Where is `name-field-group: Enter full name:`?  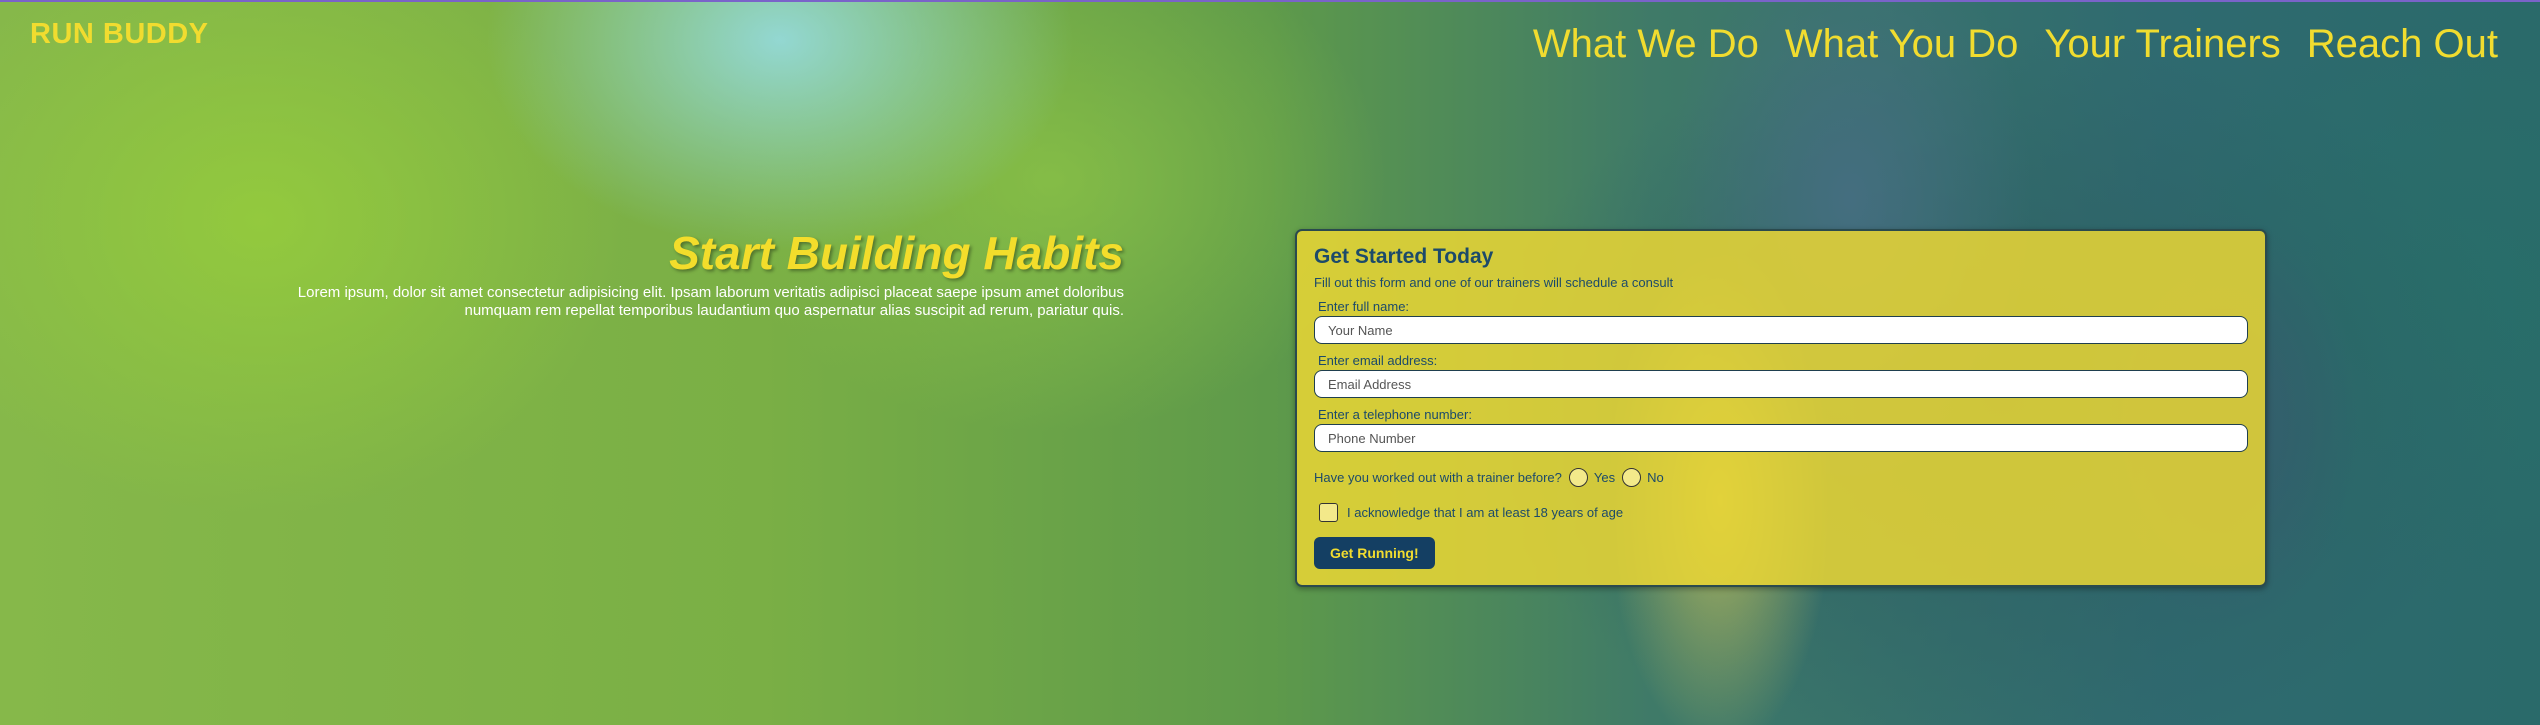 name-field-group: Enter full name: is located at coordinates (1781, 321).